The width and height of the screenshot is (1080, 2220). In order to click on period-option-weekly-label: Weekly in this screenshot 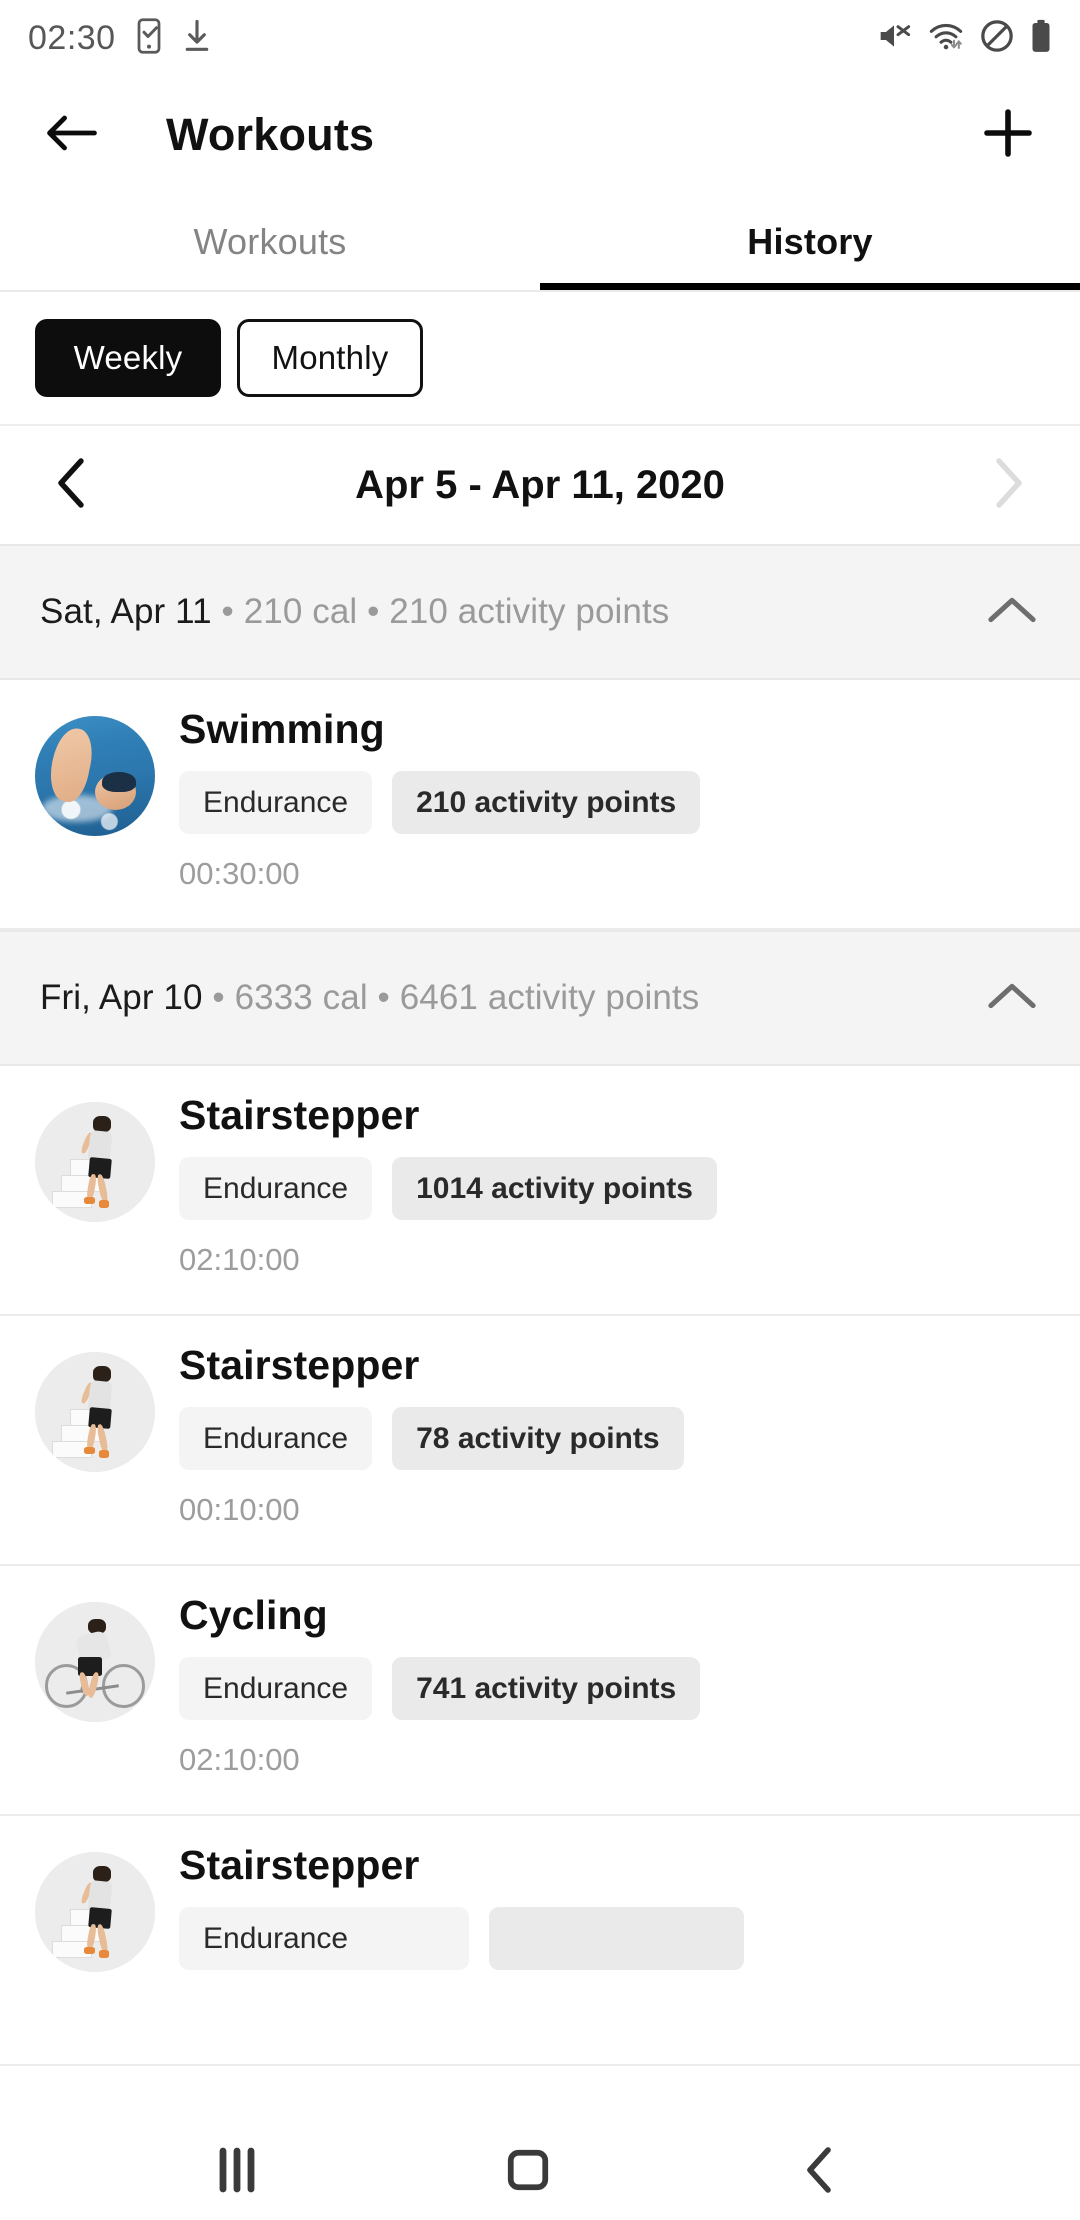, I will do `click(128, 357)`.